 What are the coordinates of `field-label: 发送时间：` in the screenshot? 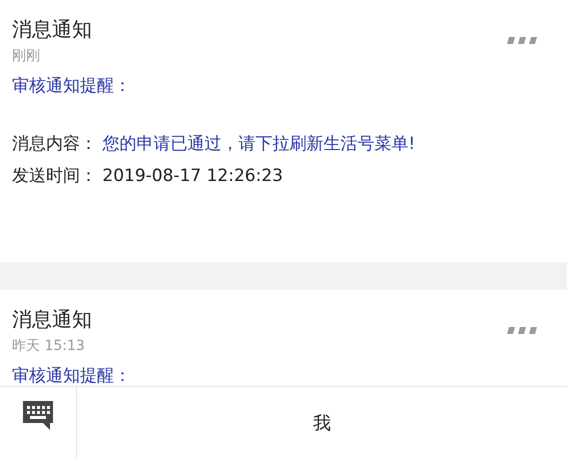 It's located at (54, 176).